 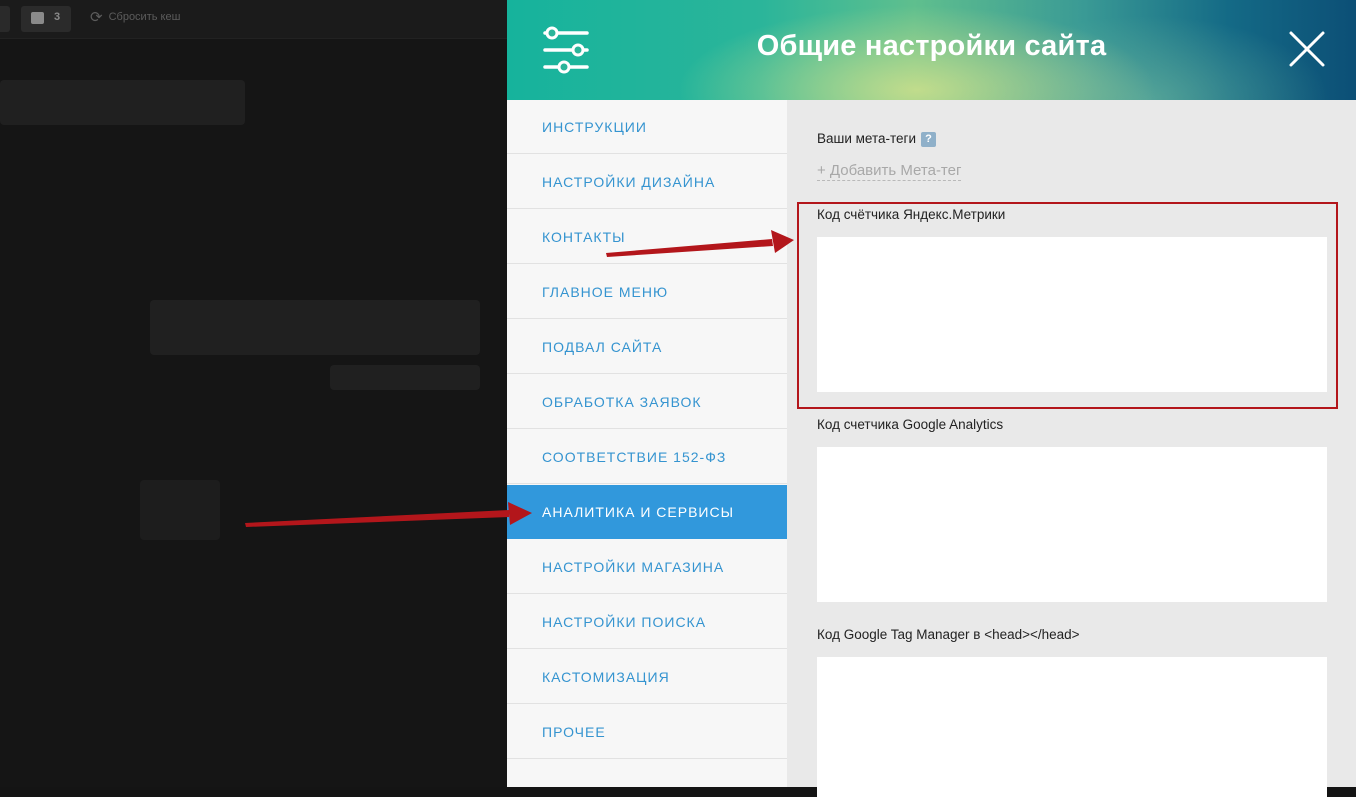 I want to click on sidebar-item-shop-settings: НАСТРОЙКИ МАГАЗИНА, so click(x=647, y=567).